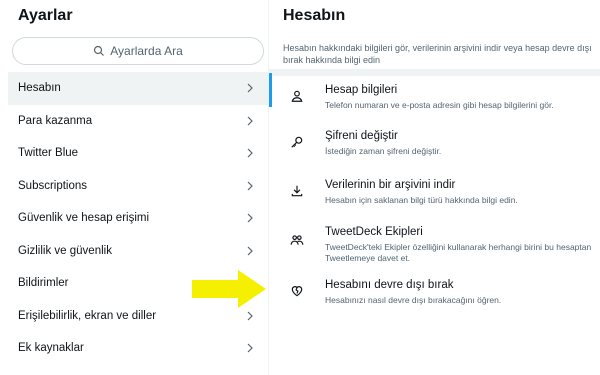 The image size is (600, 375). What do you see at coordinates (53, 185) in the screenshot?
I see `nav-item-label: Subscriptions` at bounding box center [53, 185].